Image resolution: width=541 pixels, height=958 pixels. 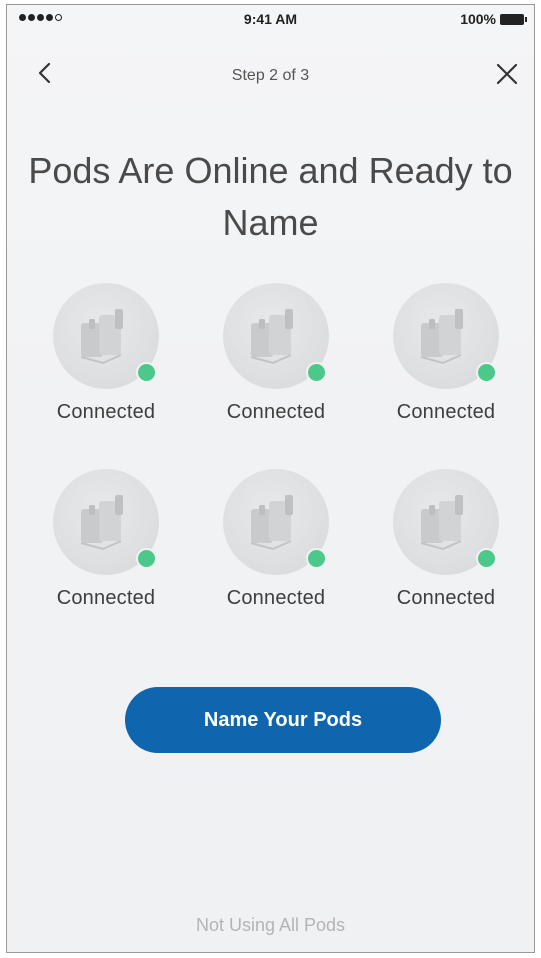 I want to click on close-icon, so click(x=507, y=74).